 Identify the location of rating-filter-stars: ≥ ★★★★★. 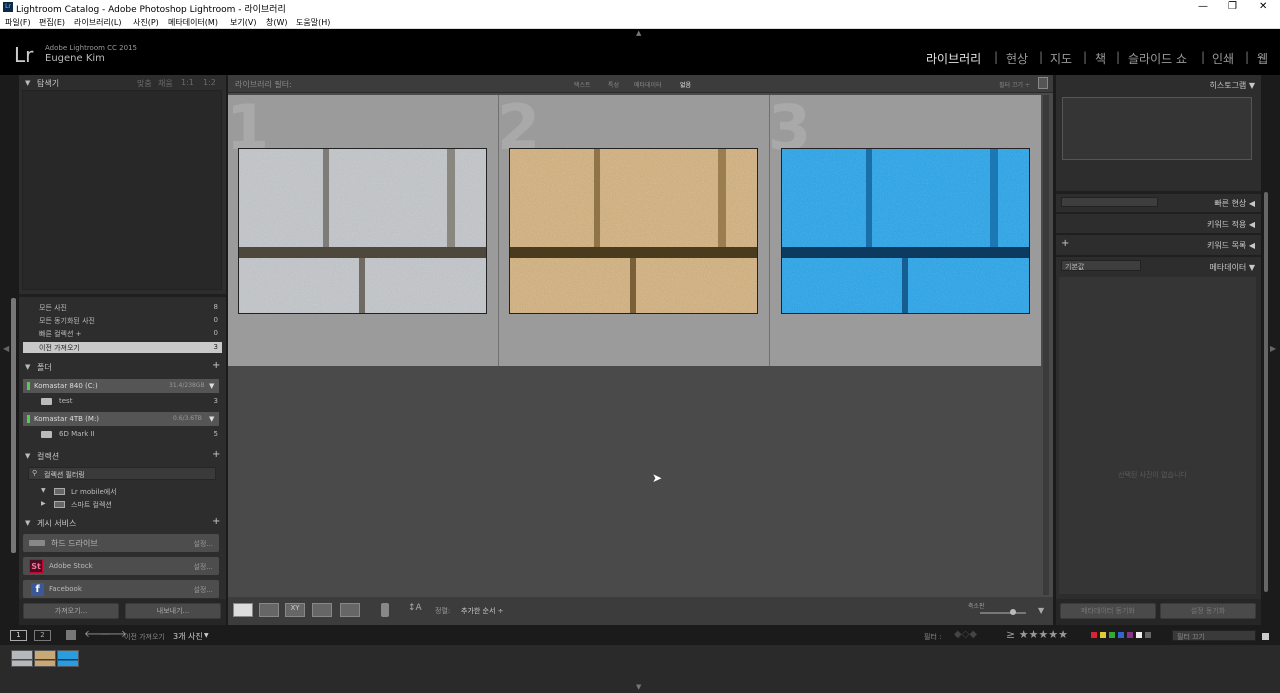
(1037, 634).